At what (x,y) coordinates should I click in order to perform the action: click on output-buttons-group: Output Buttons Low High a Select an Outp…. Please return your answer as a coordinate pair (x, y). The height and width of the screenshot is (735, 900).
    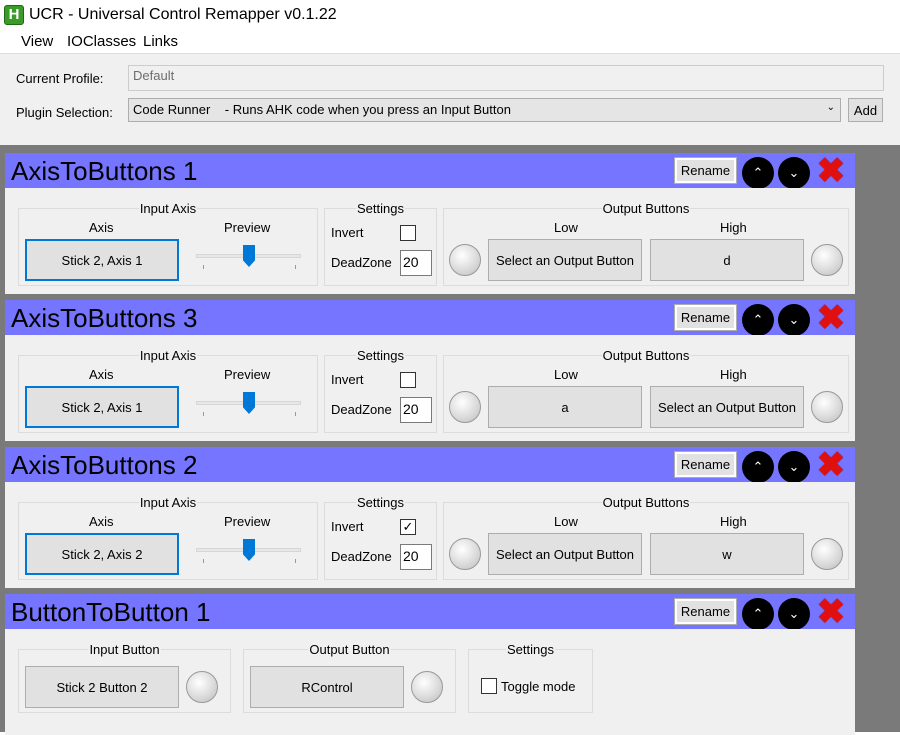
    Looking at the image, I should click on (646, 390).